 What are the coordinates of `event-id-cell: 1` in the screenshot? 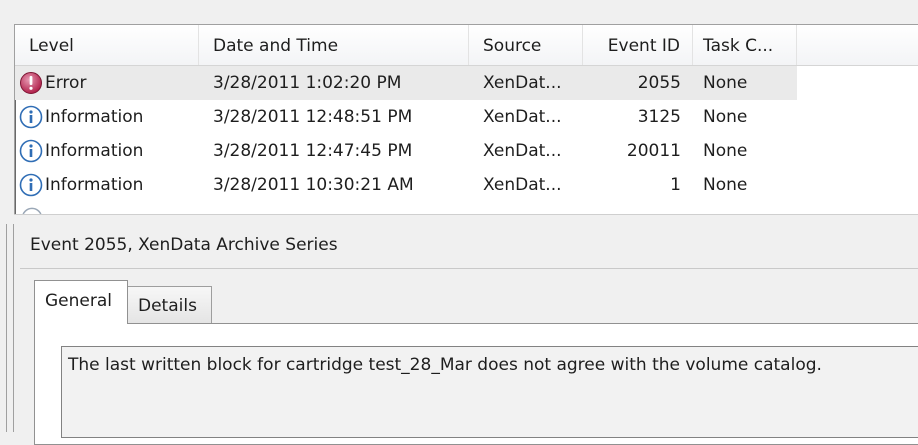 It's located at (675, 185).